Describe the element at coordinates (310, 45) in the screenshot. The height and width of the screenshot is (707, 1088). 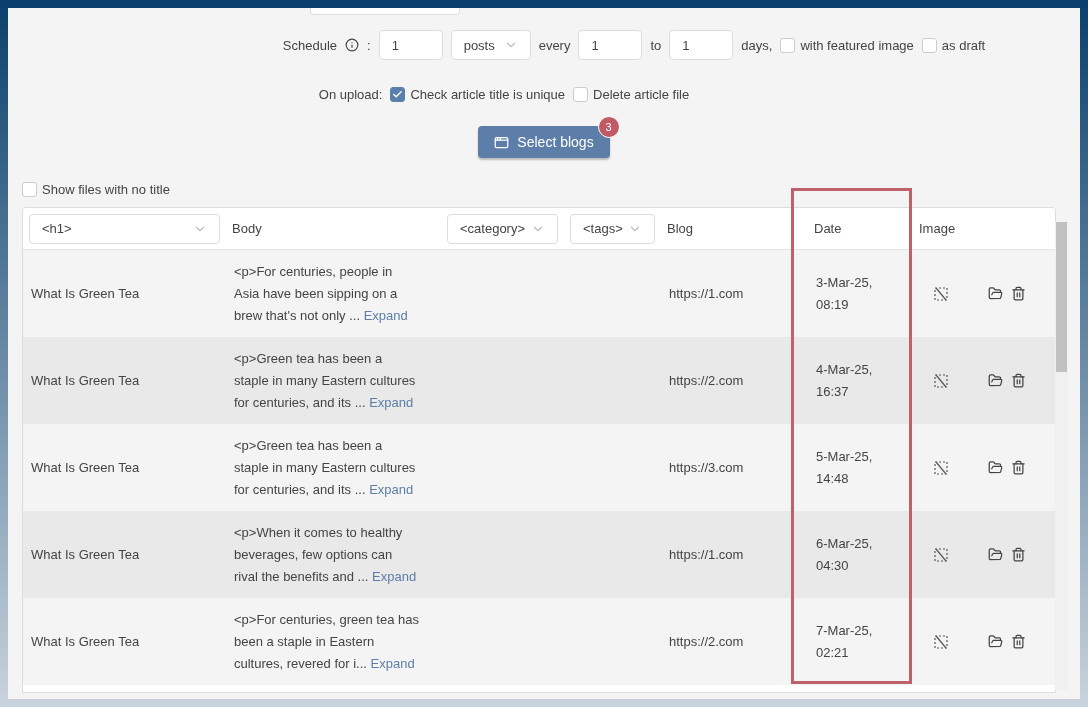
I see `schedule-label: Schedule` at that location.